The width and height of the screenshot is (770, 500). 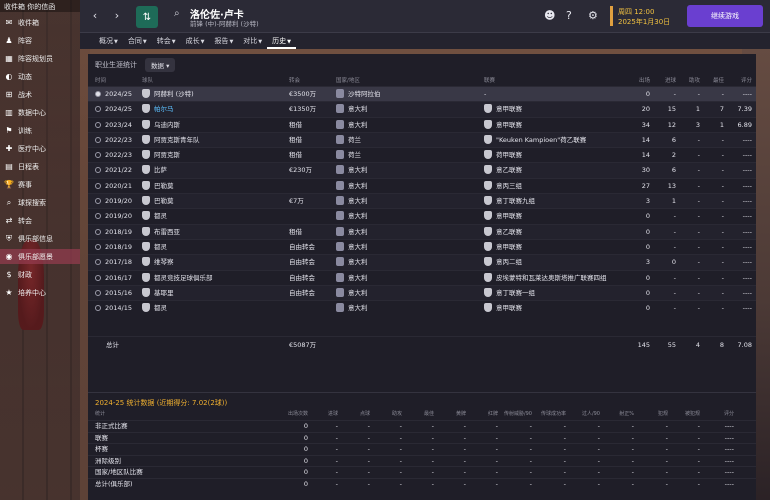 What do you see at coordinates (166, 41) in the screenshot?
I see `tab-2: 转会▼` at bounding box center [166, 41].